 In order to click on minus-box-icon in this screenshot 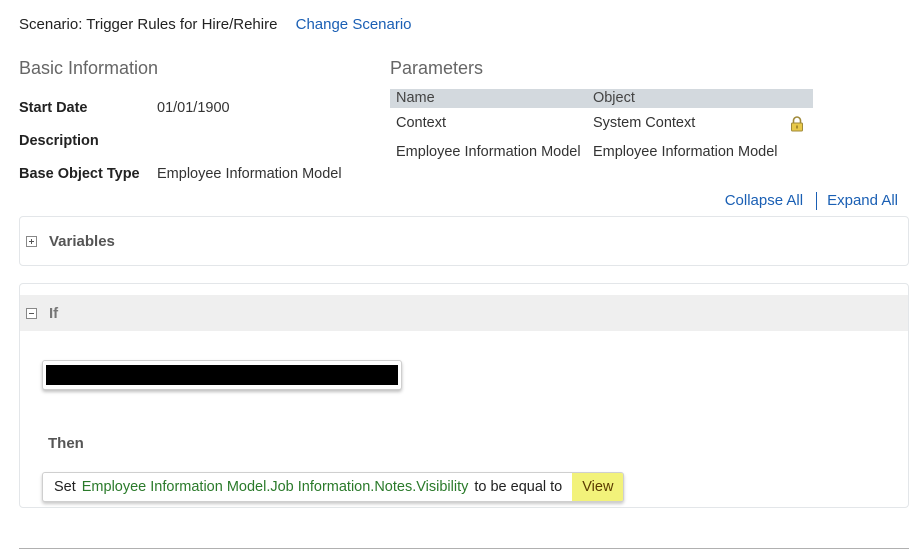, I will do `click(31, 313)`.